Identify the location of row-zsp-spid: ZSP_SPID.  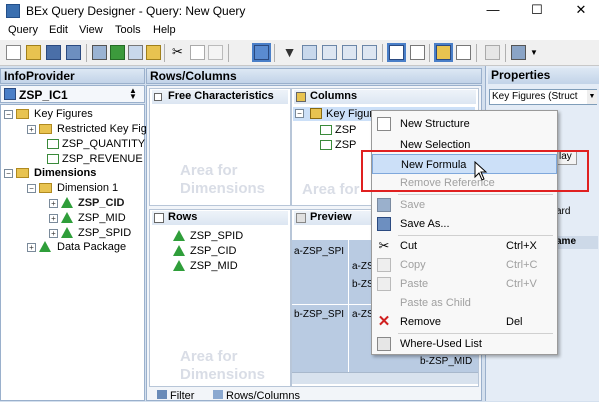
(216, 236).